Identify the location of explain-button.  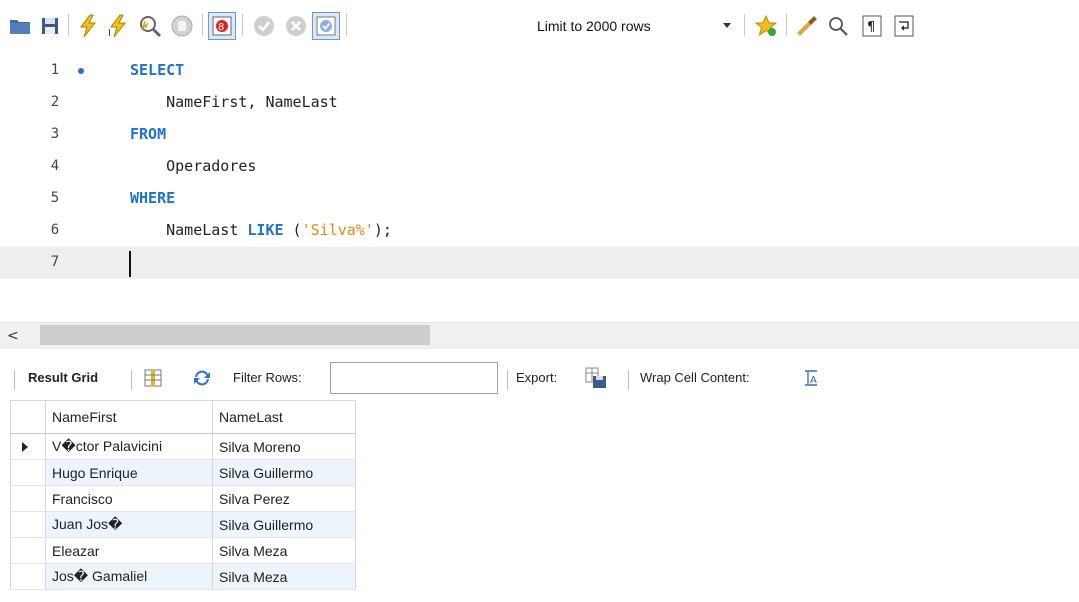
(150, 26).